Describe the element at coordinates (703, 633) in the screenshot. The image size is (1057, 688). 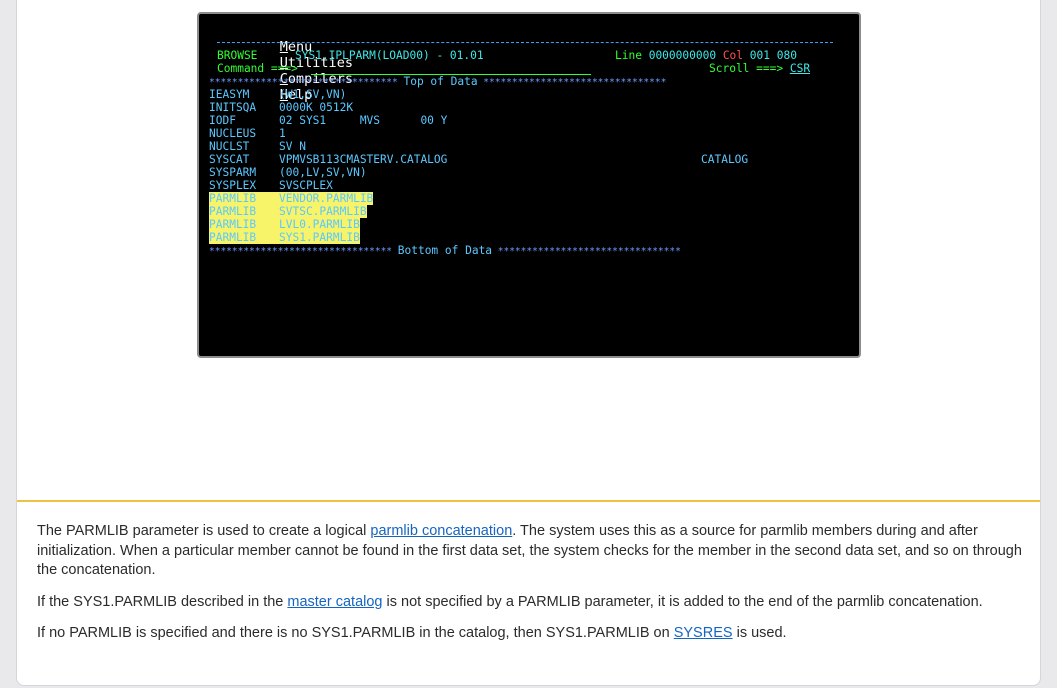
I see `sysres-link: SYSRES` at that location.